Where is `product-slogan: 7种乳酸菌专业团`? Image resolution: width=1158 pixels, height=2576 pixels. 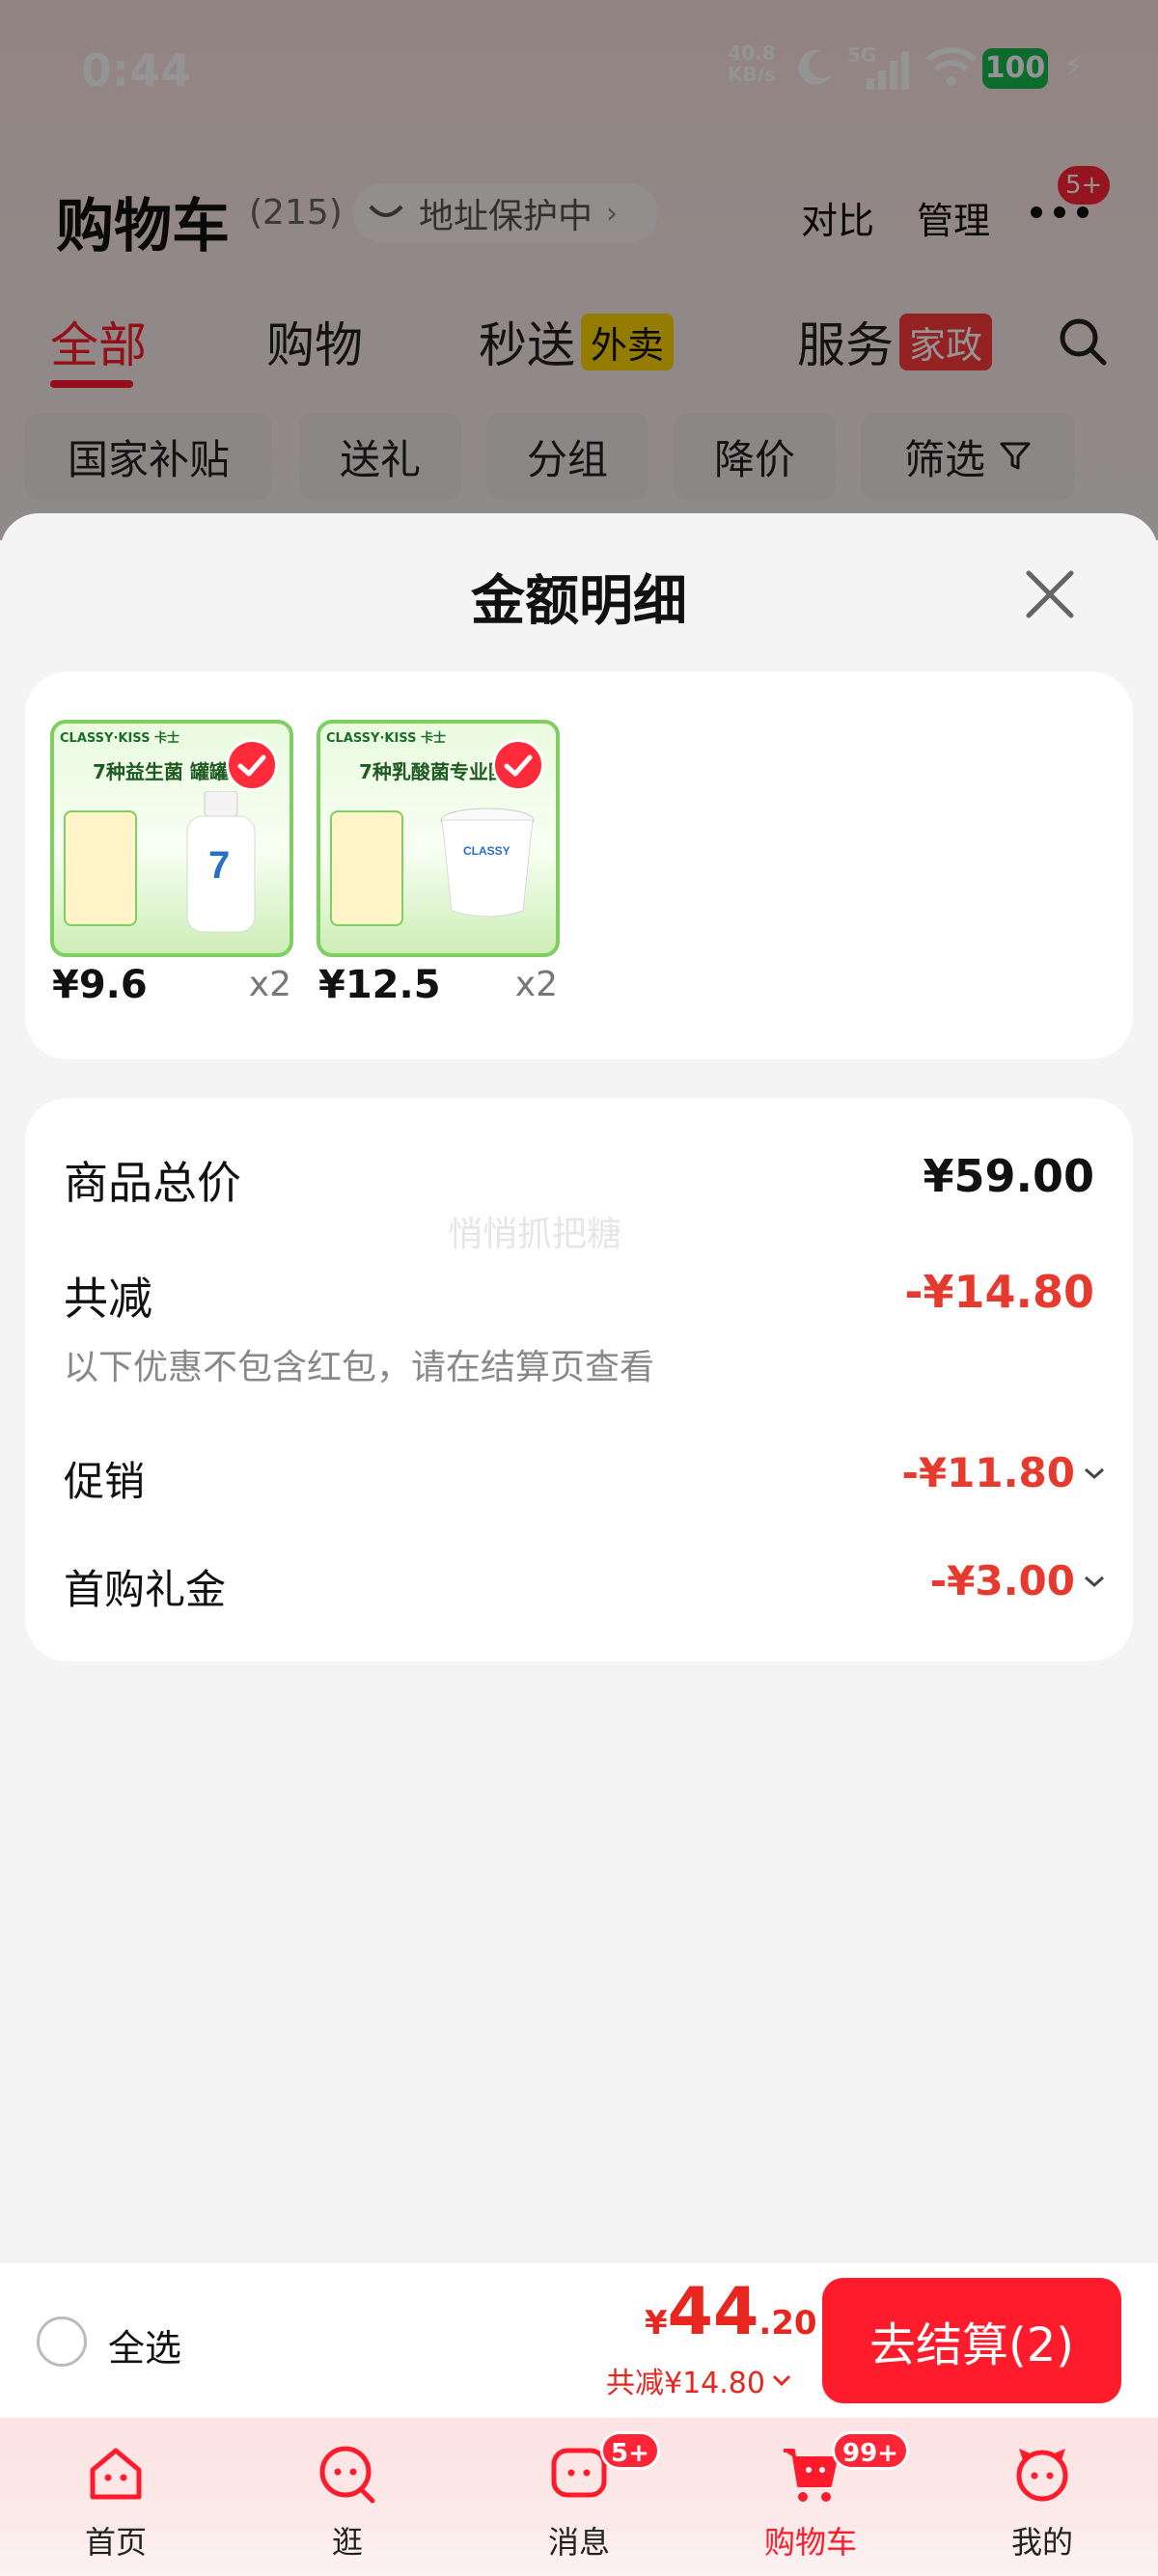
product-slogan: 7种乳酸菌专业团 is located at coordinates (433, 772).